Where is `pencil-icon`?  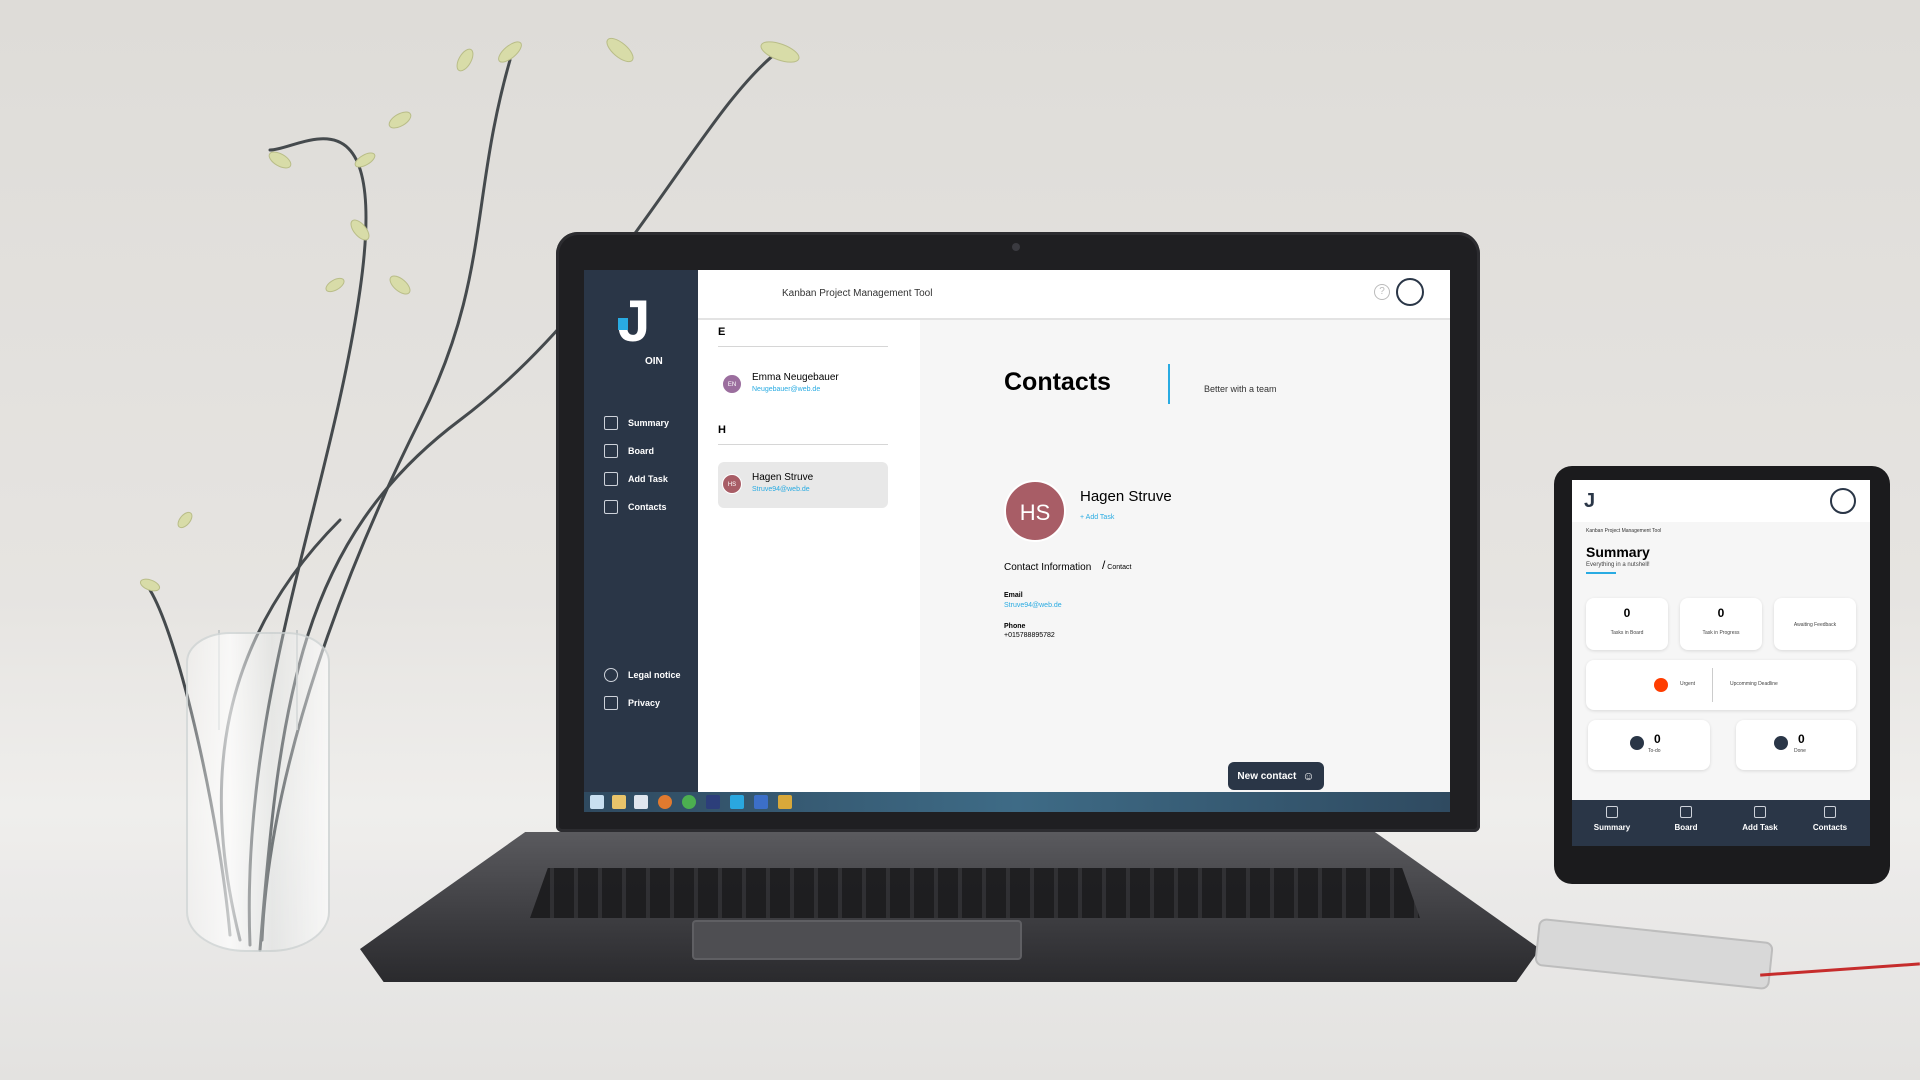 pencil-icon is located at coordinates (1637, 743).